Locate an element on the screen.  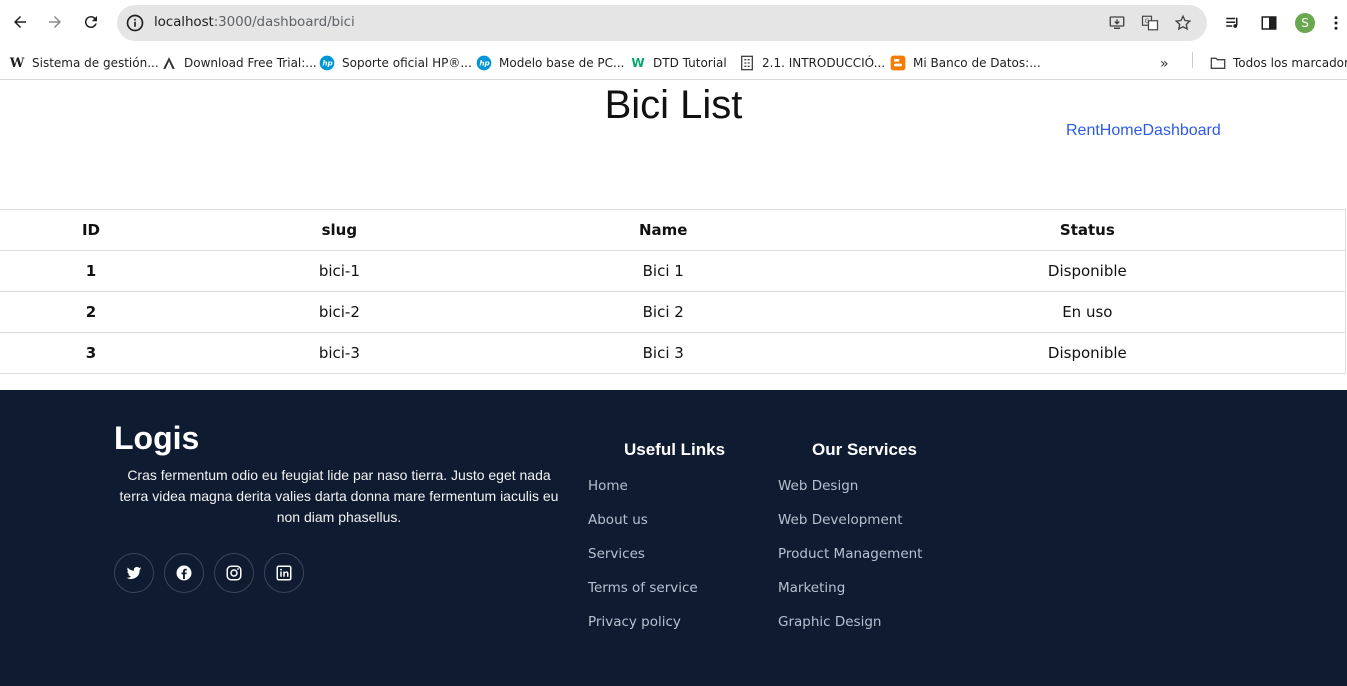
footer-link-about: About us is located at coordinates (618, 520).